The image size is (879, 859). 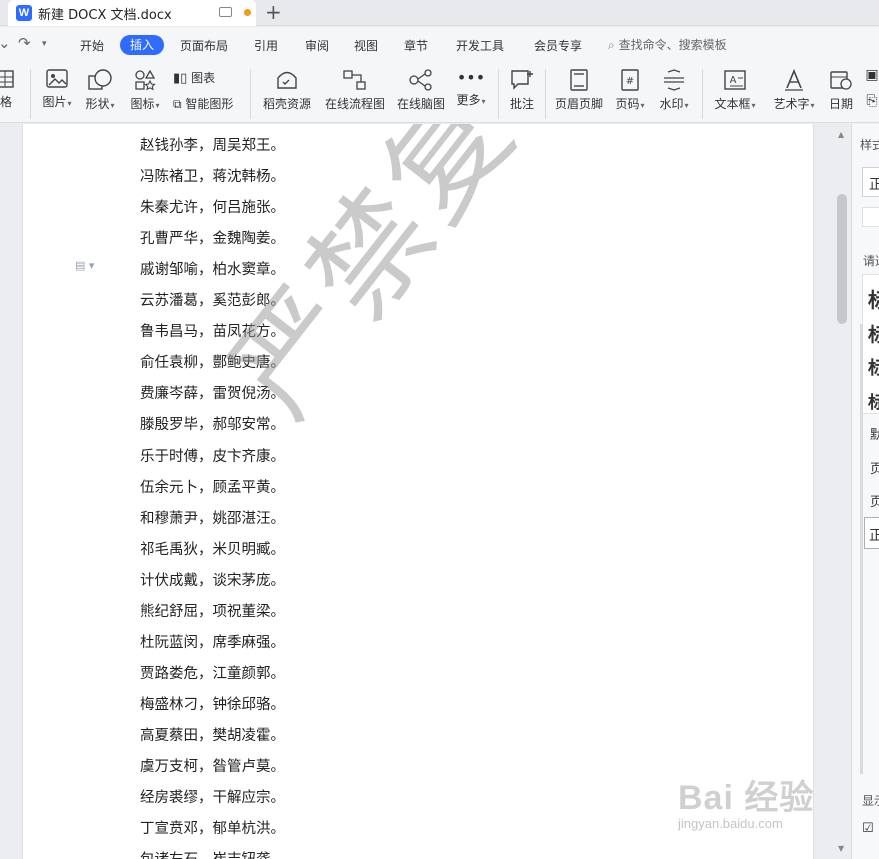 I want to click on vertical-scrollbar: ▲ ▼, so click(x=842, y=491).